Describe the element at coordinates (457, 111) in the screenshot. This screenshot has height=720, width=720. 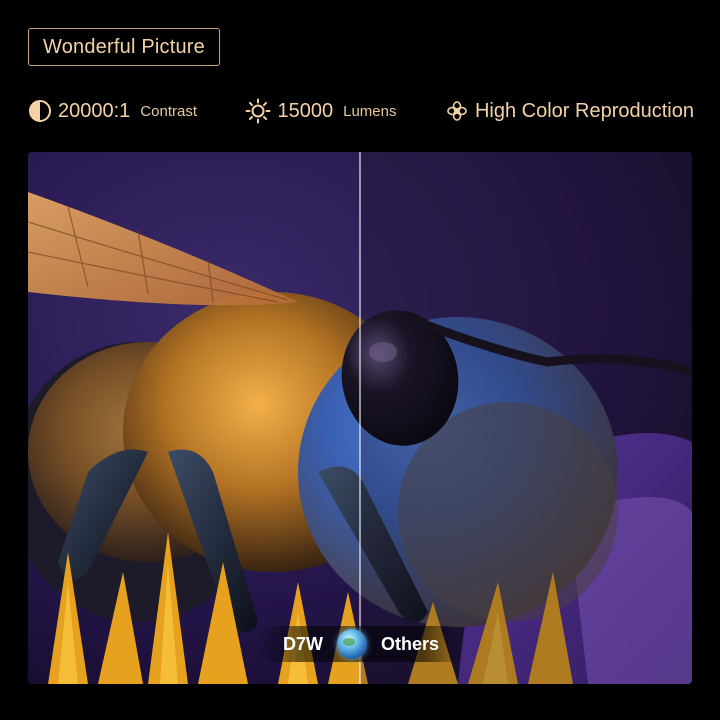
I see `color-wheel-icon` at that location.